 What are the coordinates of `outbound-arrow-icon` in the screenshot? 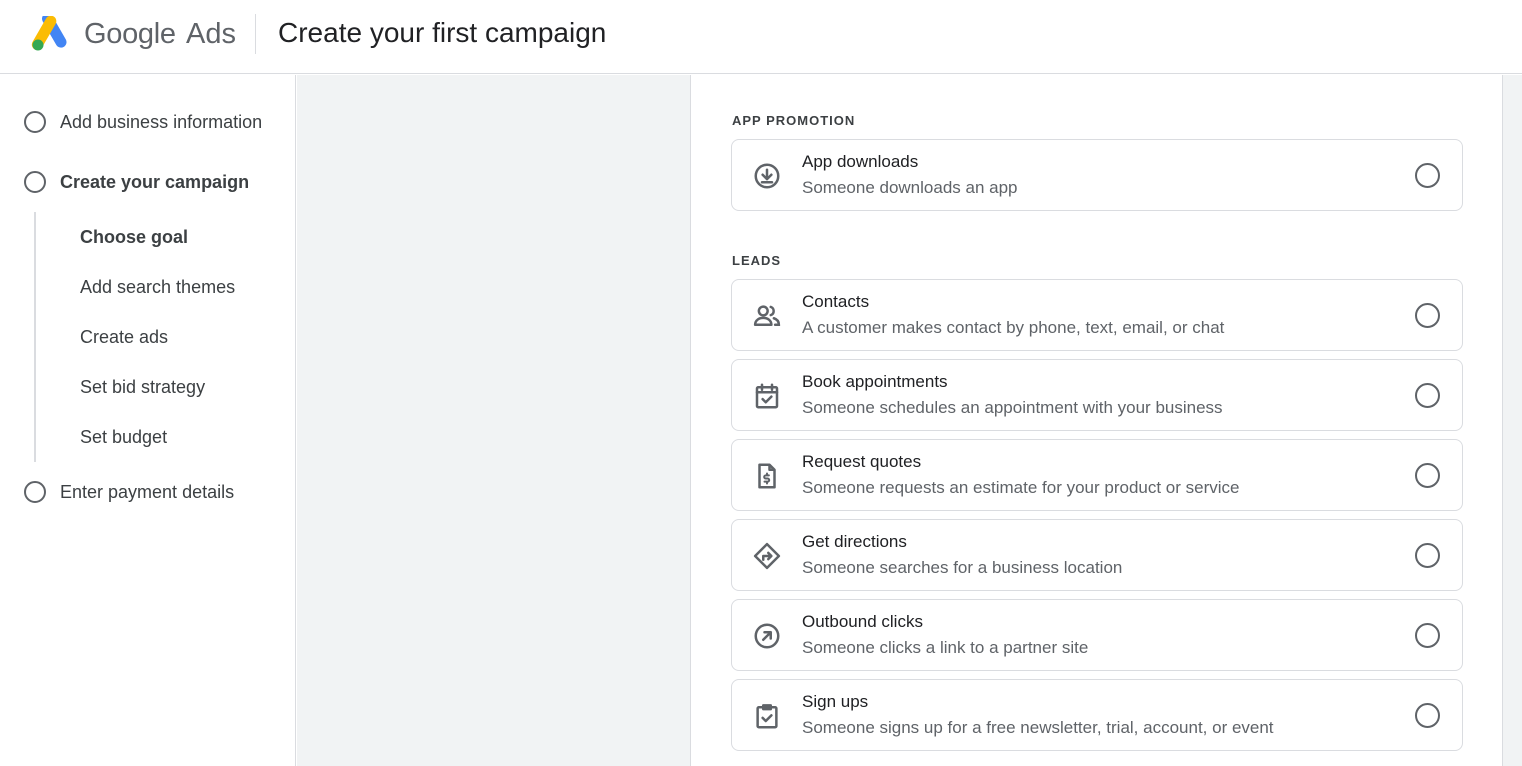 It's located at (767, 636).